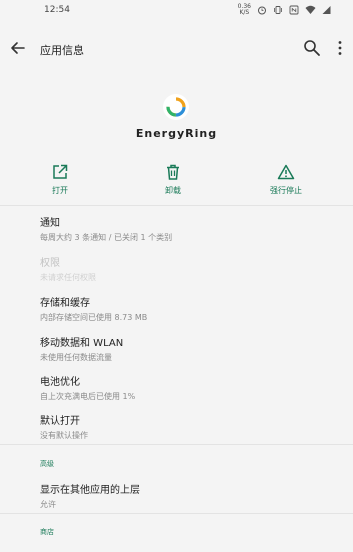 The width and height of the screenshot is (353, 552). Describe the element at coordinates (286, 172) in the screenshot. I see `warning-icon` at that location.